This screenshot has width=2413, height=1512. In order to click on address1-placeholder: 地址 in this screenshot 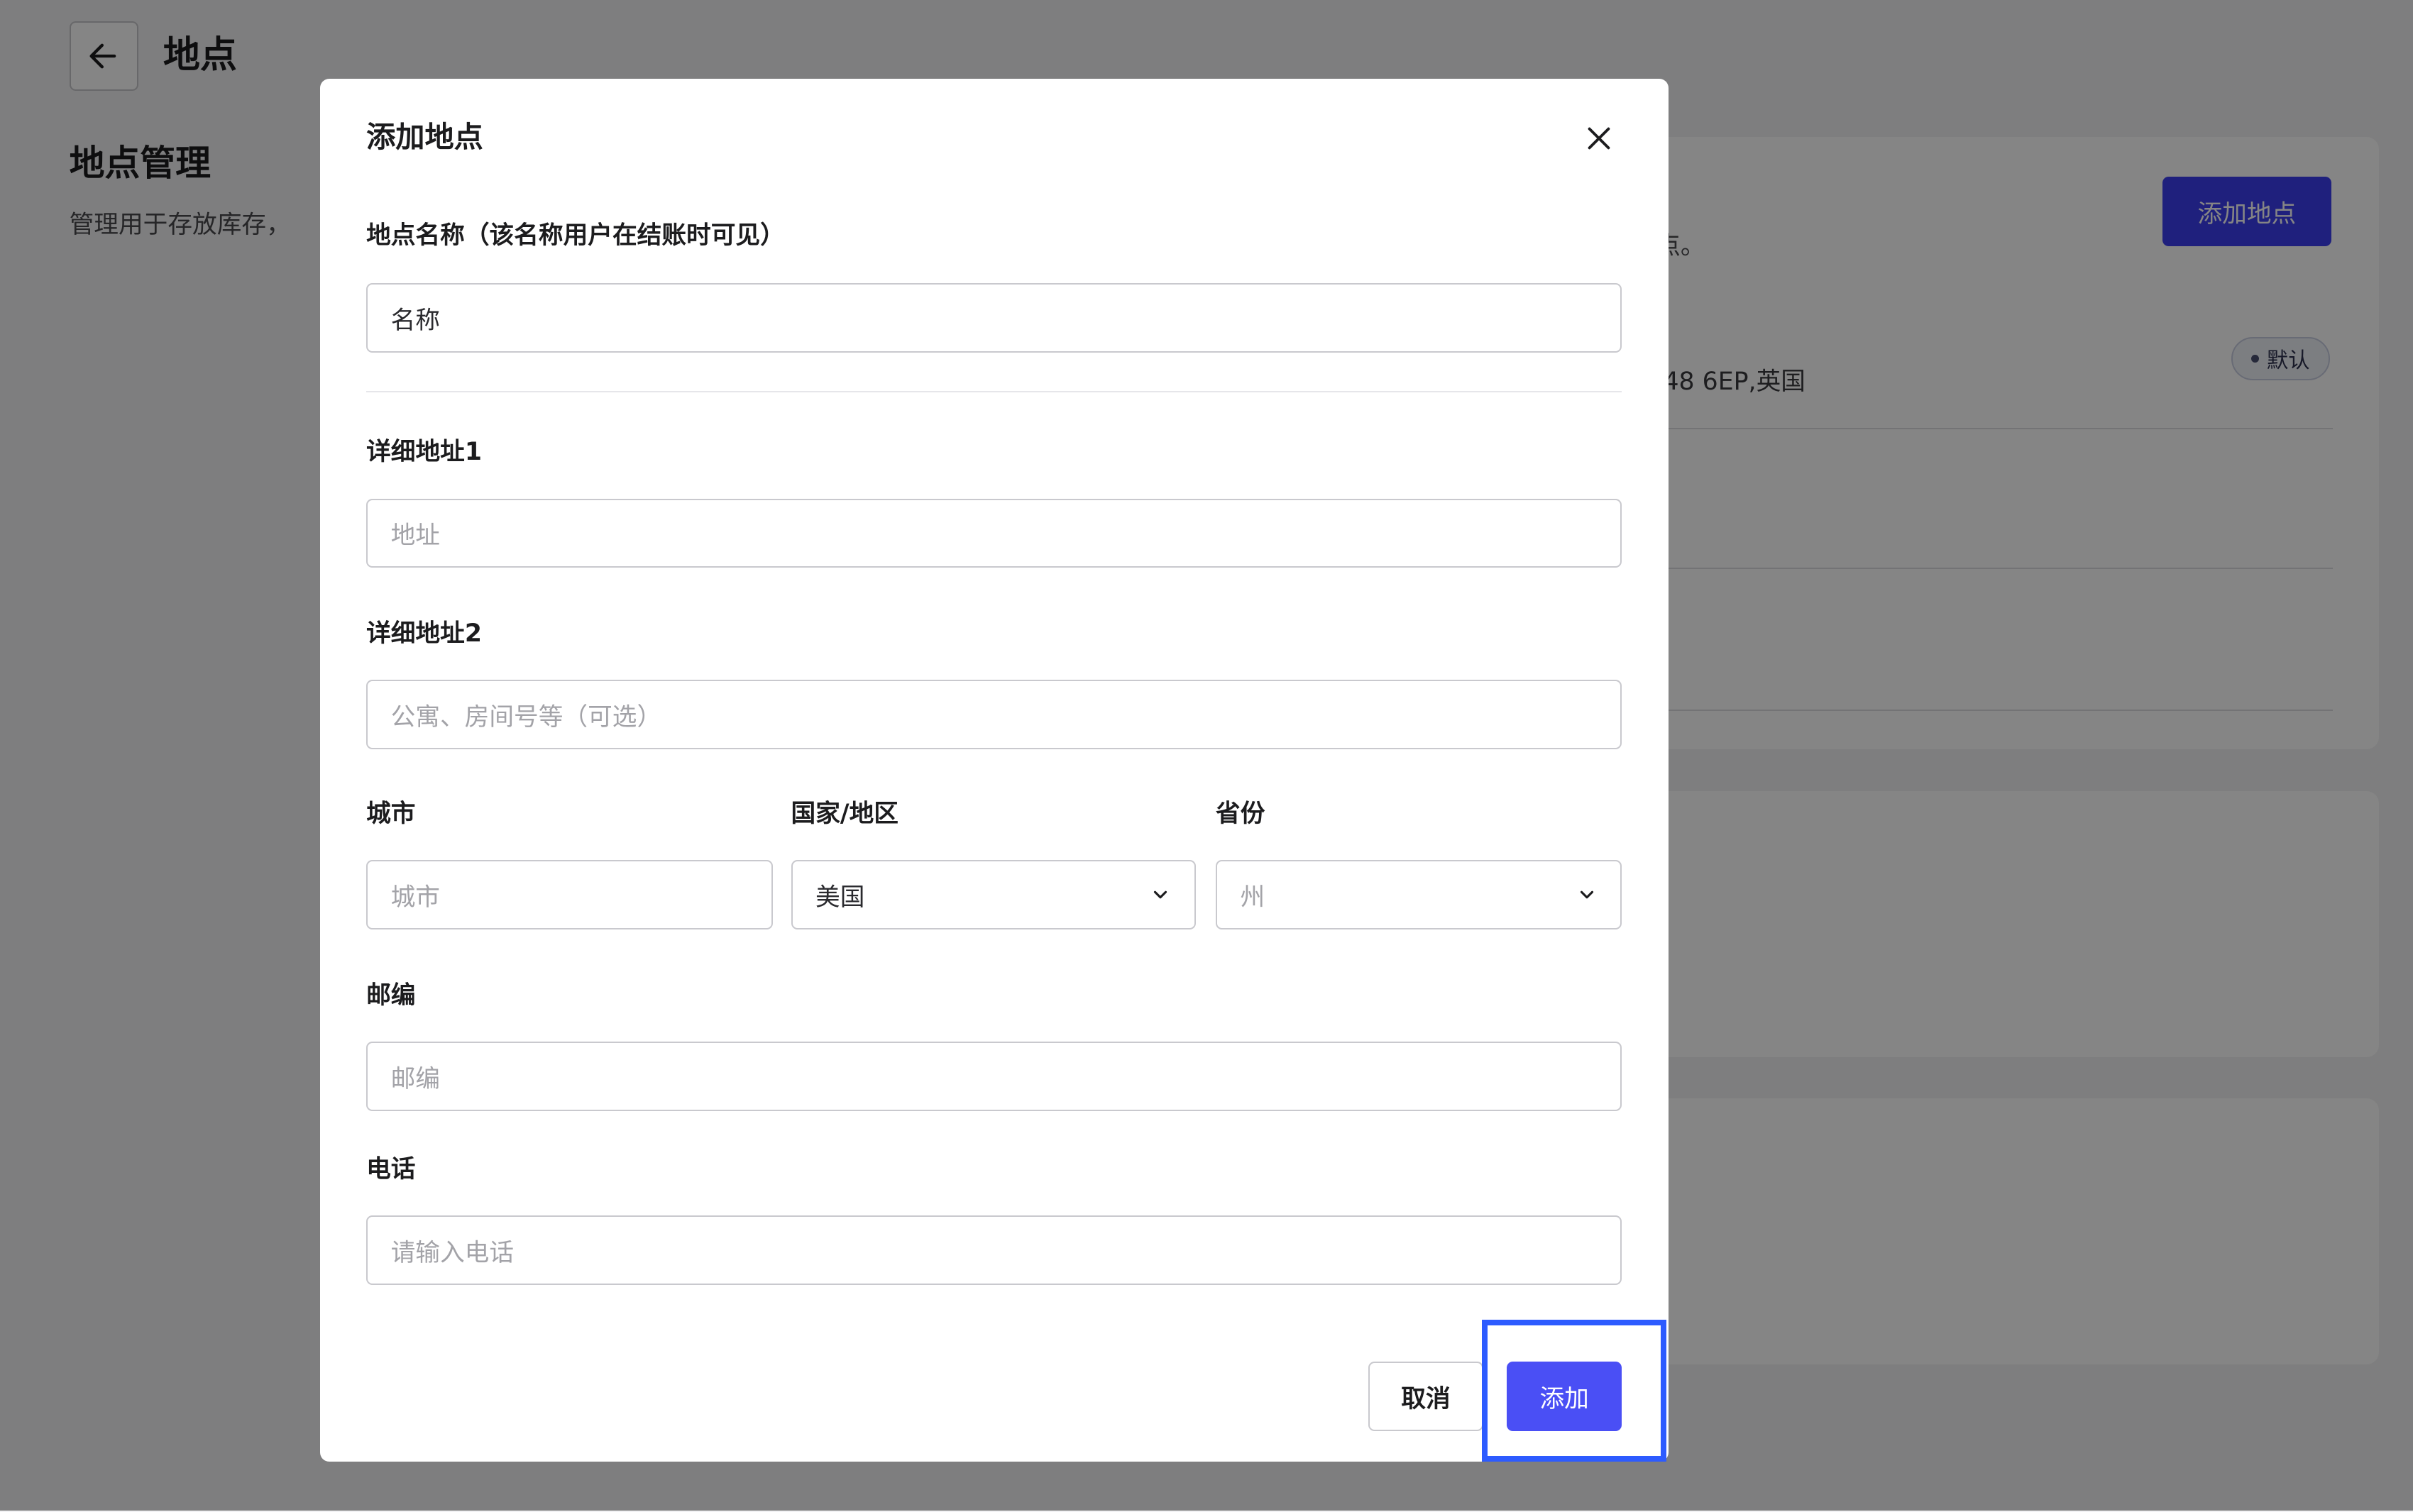, I will do `click(415, 536)`.